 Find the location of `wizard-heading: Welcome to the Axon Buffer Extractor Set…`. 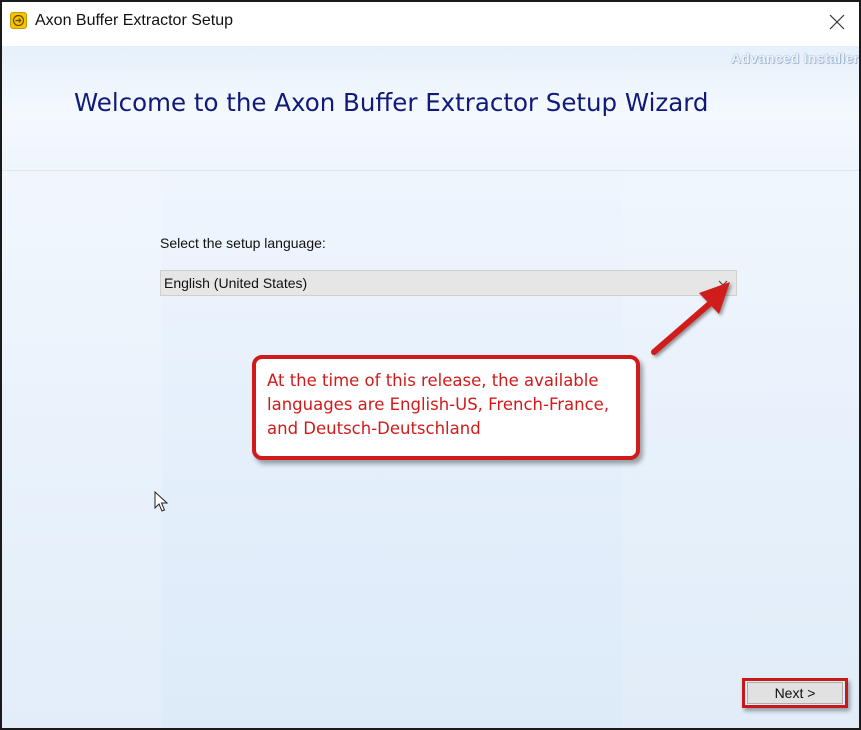

wizard-heading: Welcome to the Axon Buffer Extractor Set… is located at coordinates (391, 102).